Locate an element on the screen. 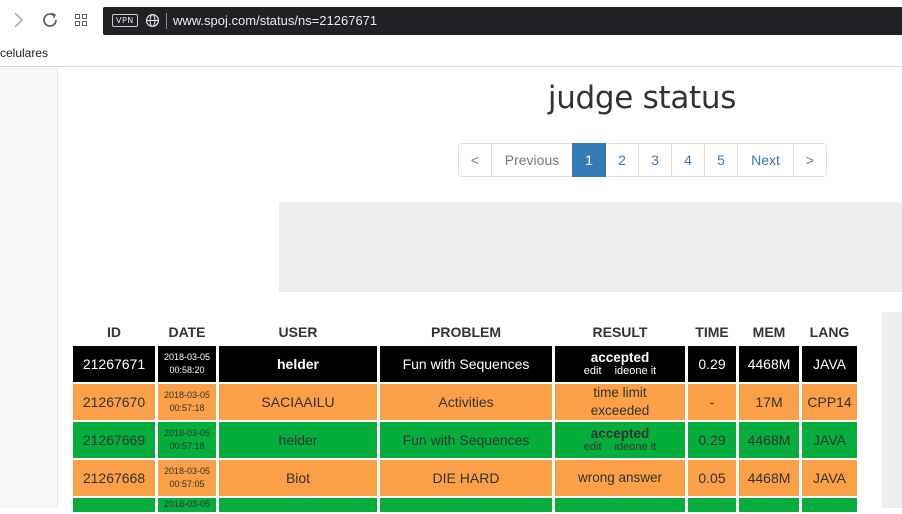 The image size is (902, 514). address-bar: VPN www.spoj.com/status/ns=21267671 is located at coordinates (502, 21).